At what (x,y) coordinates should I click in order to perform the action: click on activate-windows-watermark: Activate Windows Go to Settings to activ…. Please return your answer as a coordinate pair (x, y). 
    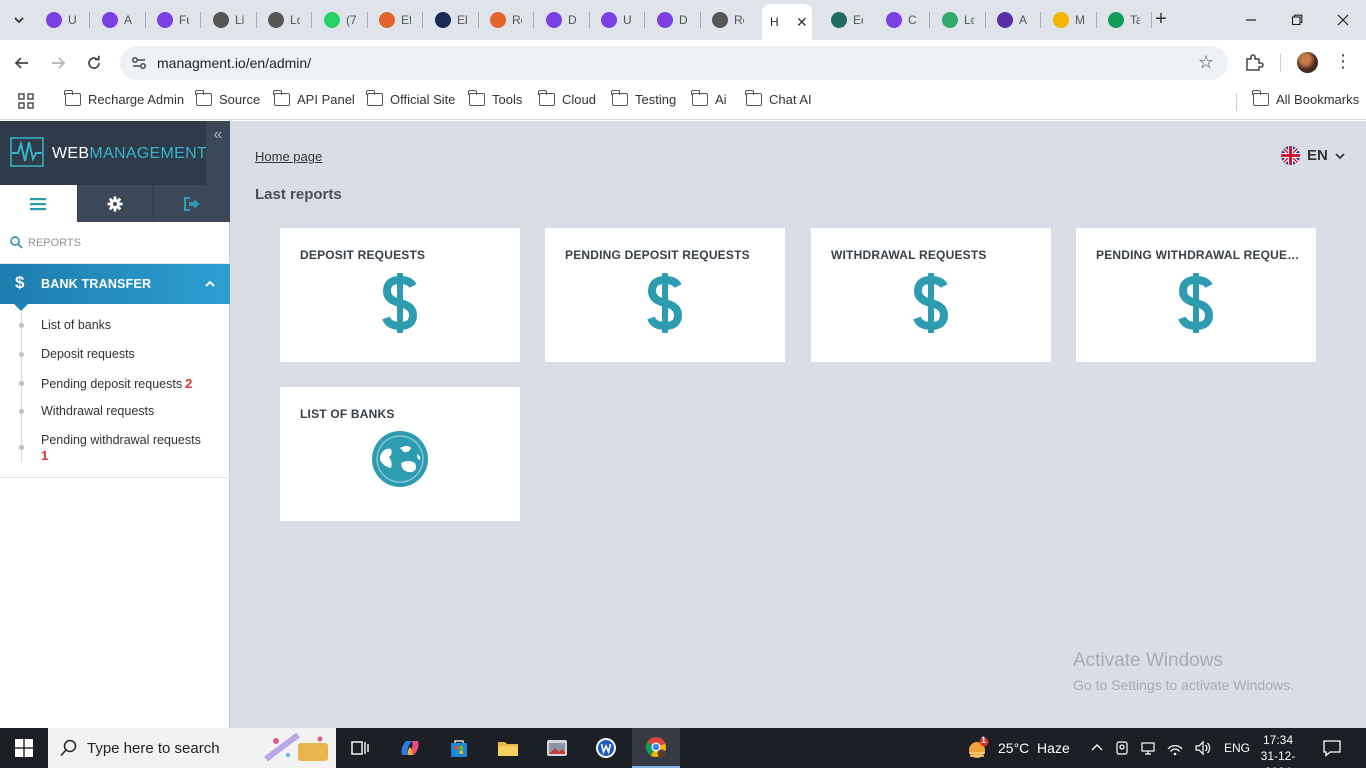
    Looking at the image, I should click on (1183, 671).